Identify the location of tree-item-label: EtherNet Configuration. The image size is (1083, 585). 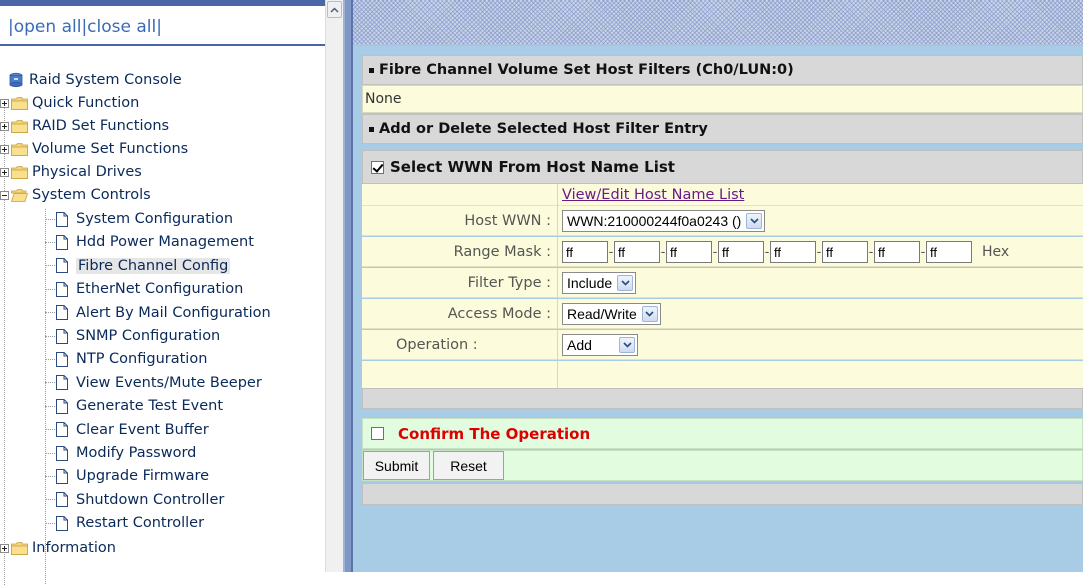
(160, 289).